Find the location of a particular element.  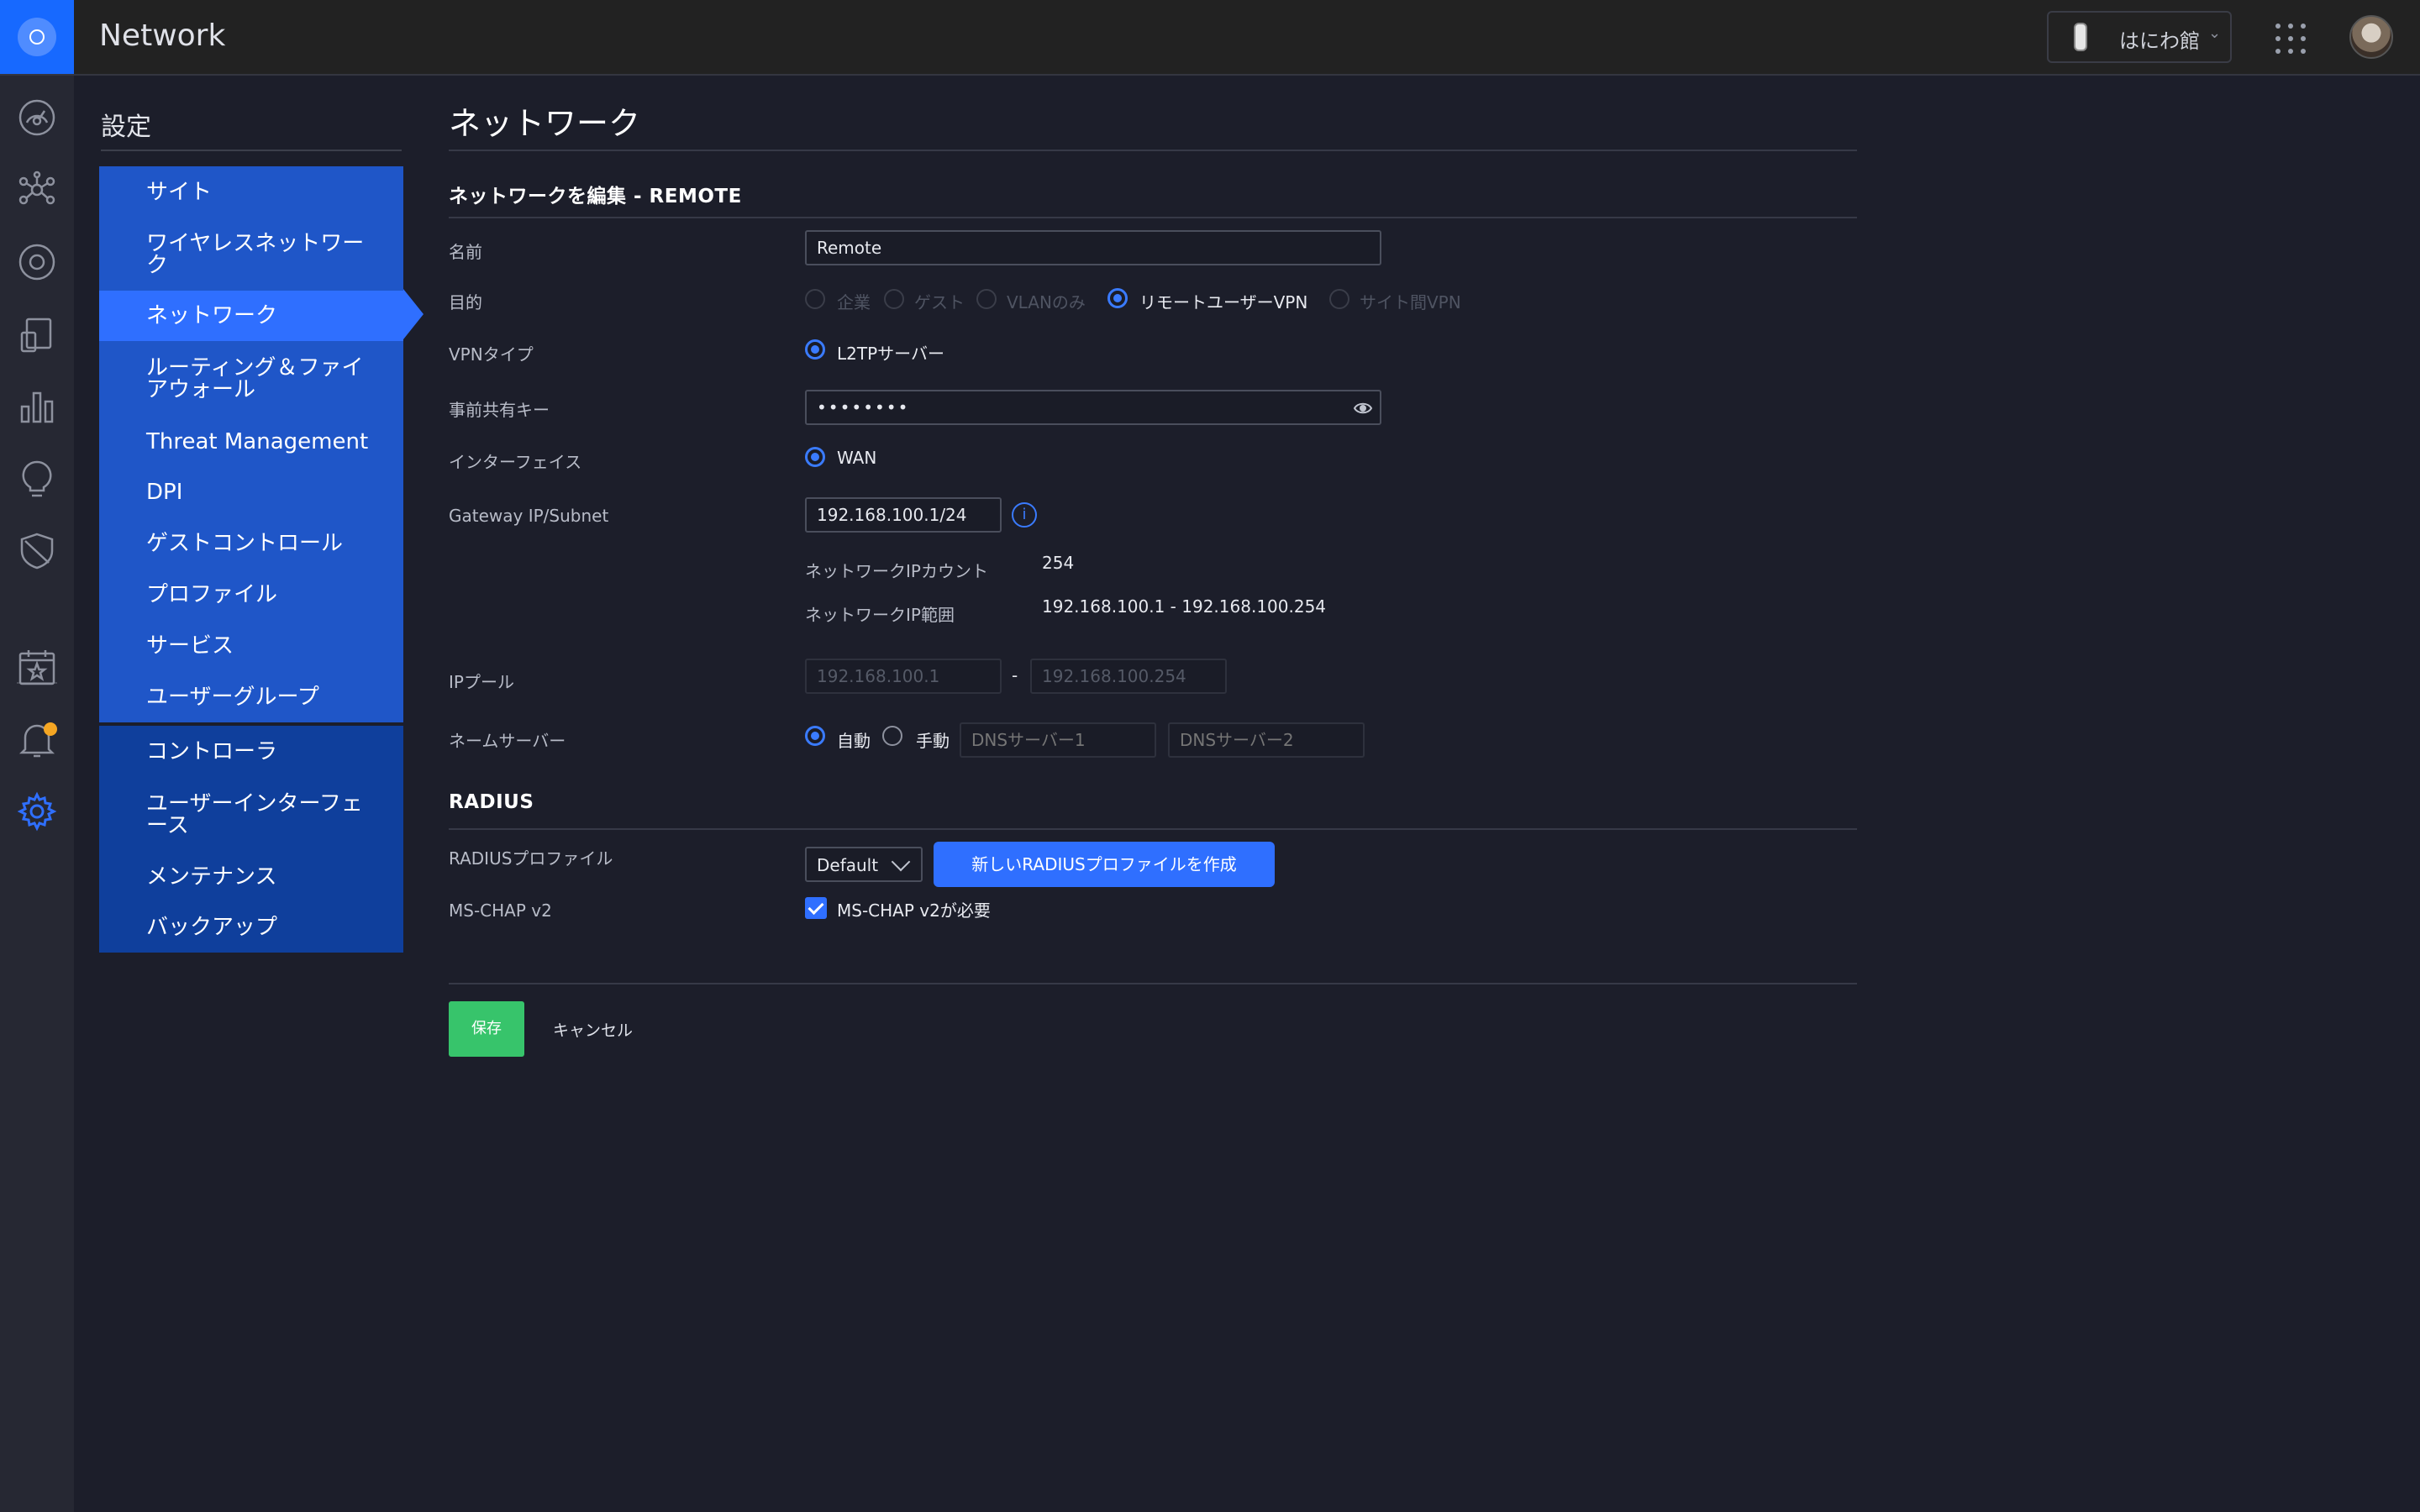

nav-item-guest-control: ゲストコントロール is located at coordinates (251, 543).